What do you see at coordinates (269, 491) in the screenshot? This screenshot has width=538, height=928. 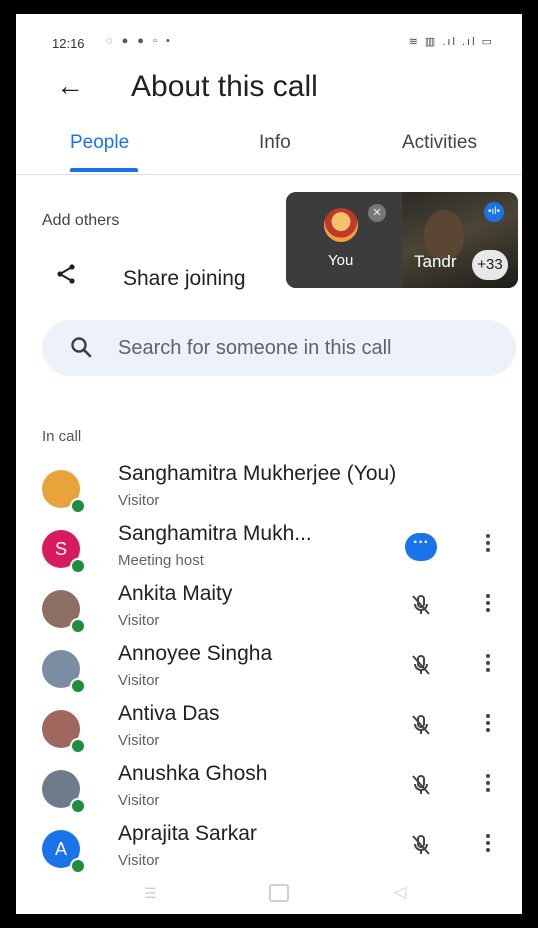 I see `participant-row: Sanghamitra Mukherjee (You) Visitor` at bounding box center [269, 491].